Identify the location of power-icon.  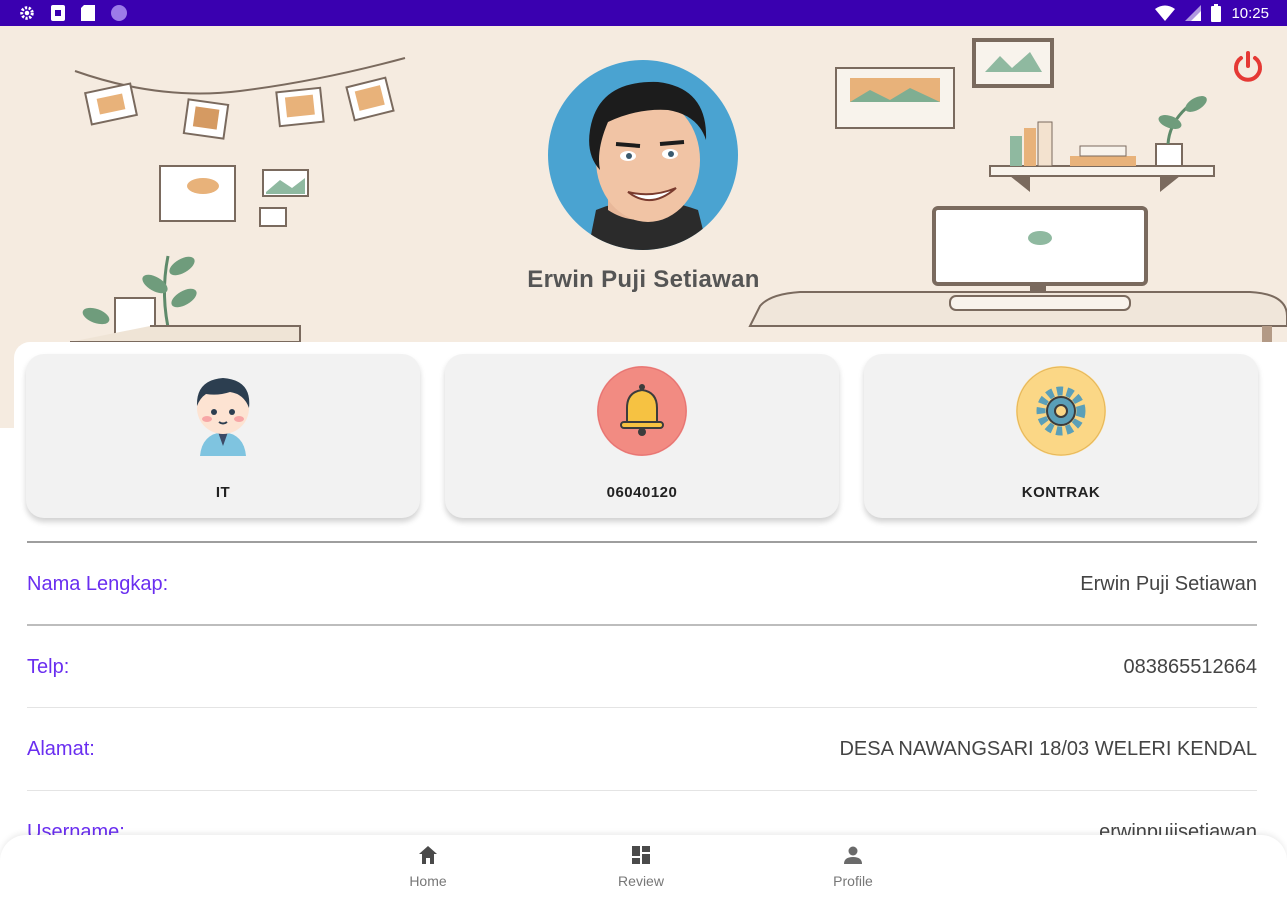
(1248, 66).